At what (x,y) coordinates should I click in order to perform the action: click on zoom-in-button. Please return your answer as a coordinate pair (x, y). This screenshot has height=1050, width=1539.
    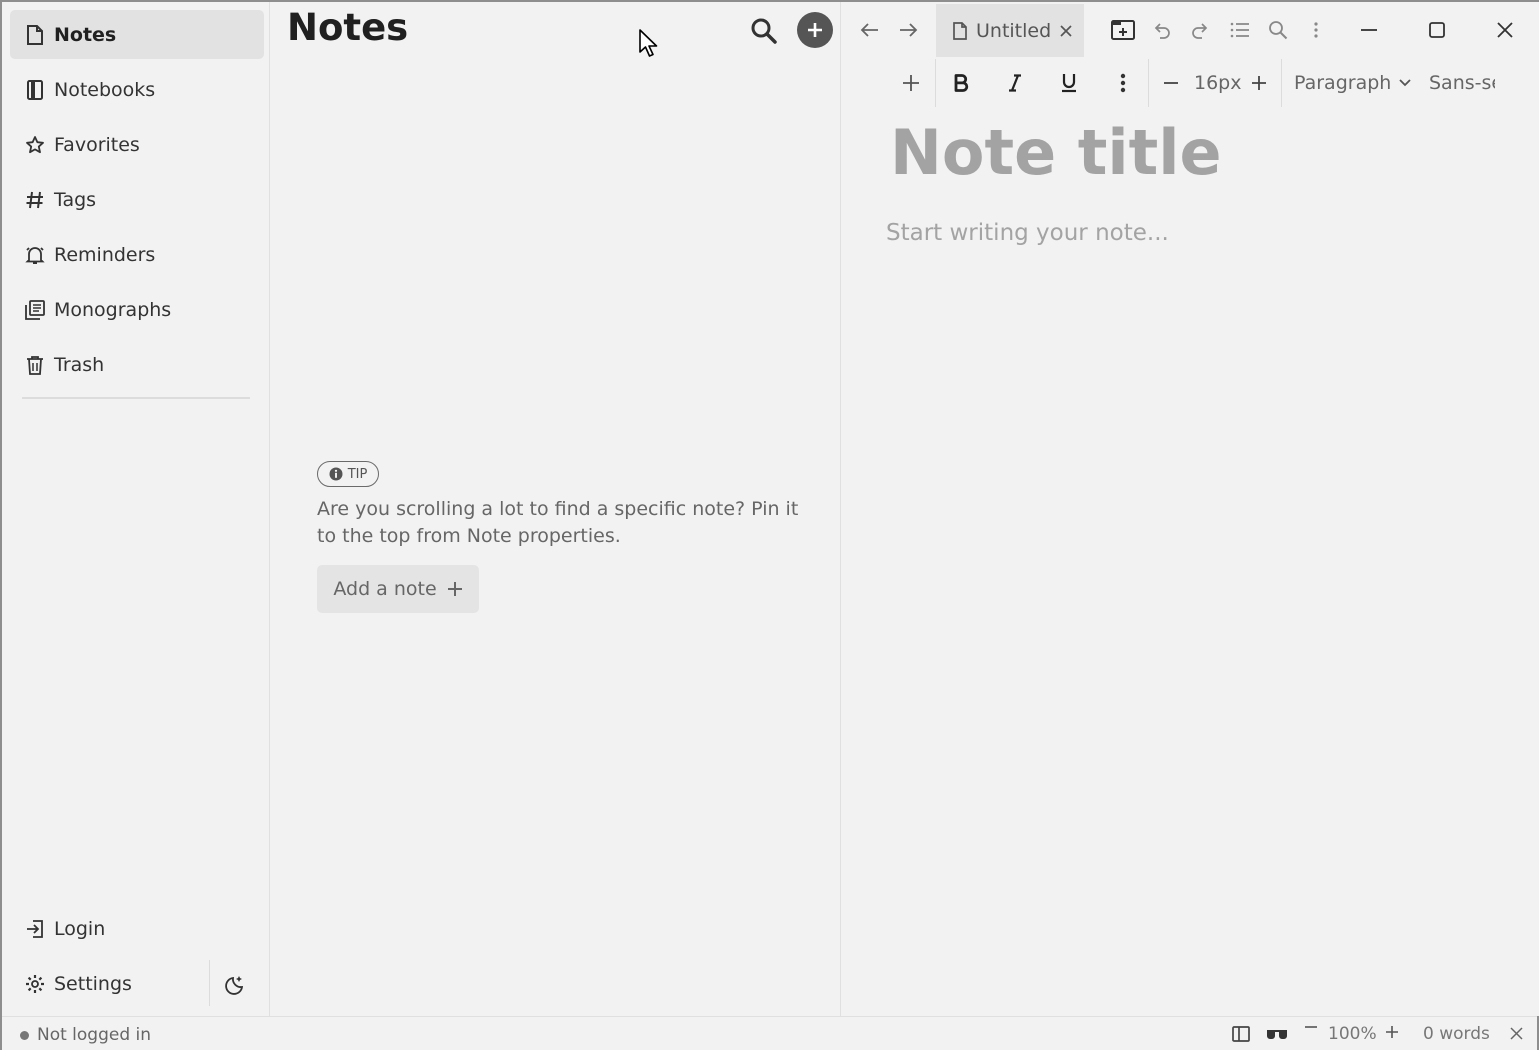
    Looking at the image, I should click on (1392, 1032).